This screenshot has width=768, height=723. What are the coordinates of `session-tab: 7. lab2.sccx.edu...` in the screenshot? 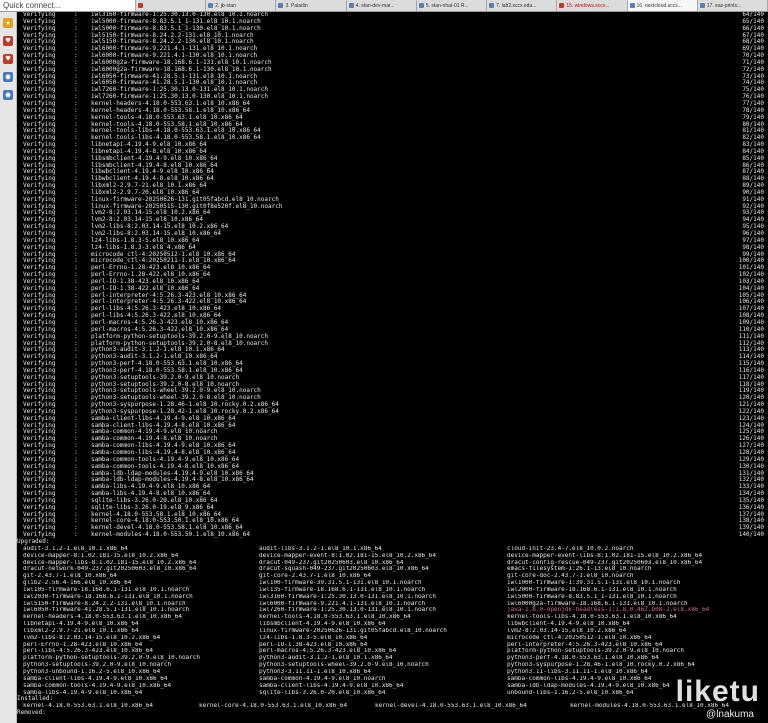 It's located at (522, 5).